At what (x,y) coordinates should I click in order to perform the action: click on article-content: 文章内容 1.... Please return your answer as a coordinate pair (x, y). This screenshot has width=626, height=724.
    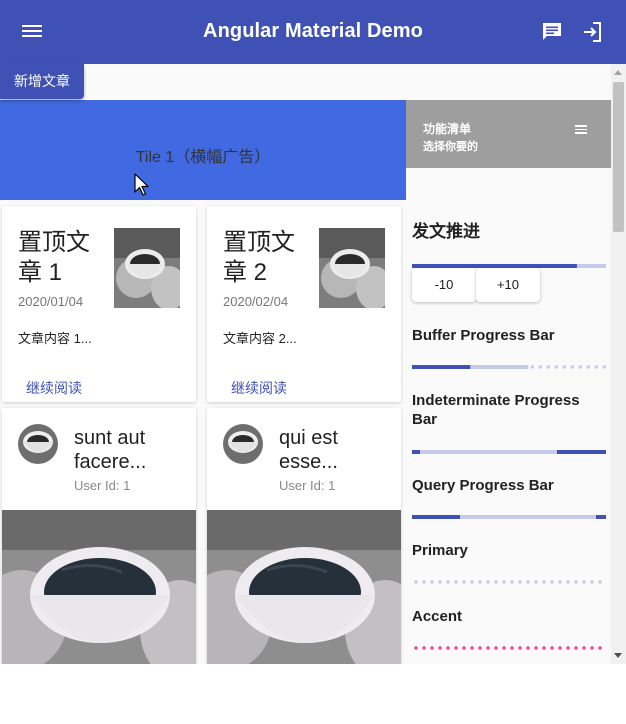
    Looking at the image, I should click on (55, 338).